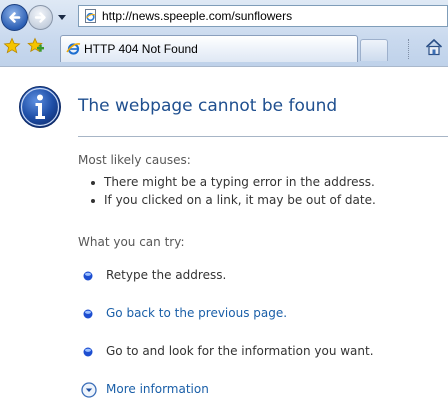 This screenshot has height=409, width=448. I want to click on back-icon, so click(15, 17).